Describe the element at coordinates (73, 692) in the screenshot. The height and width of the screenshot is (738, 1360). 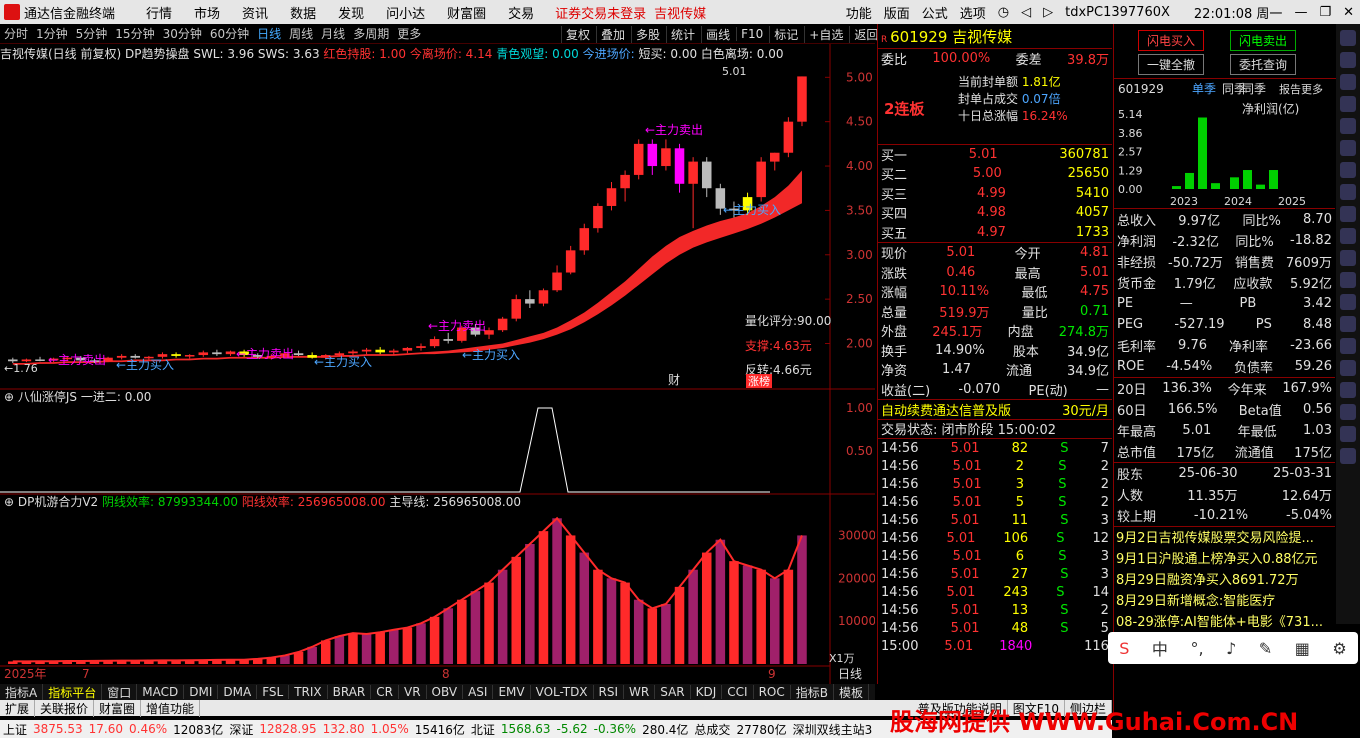
I see `indicator-tab-1: 指标平台` at that location.